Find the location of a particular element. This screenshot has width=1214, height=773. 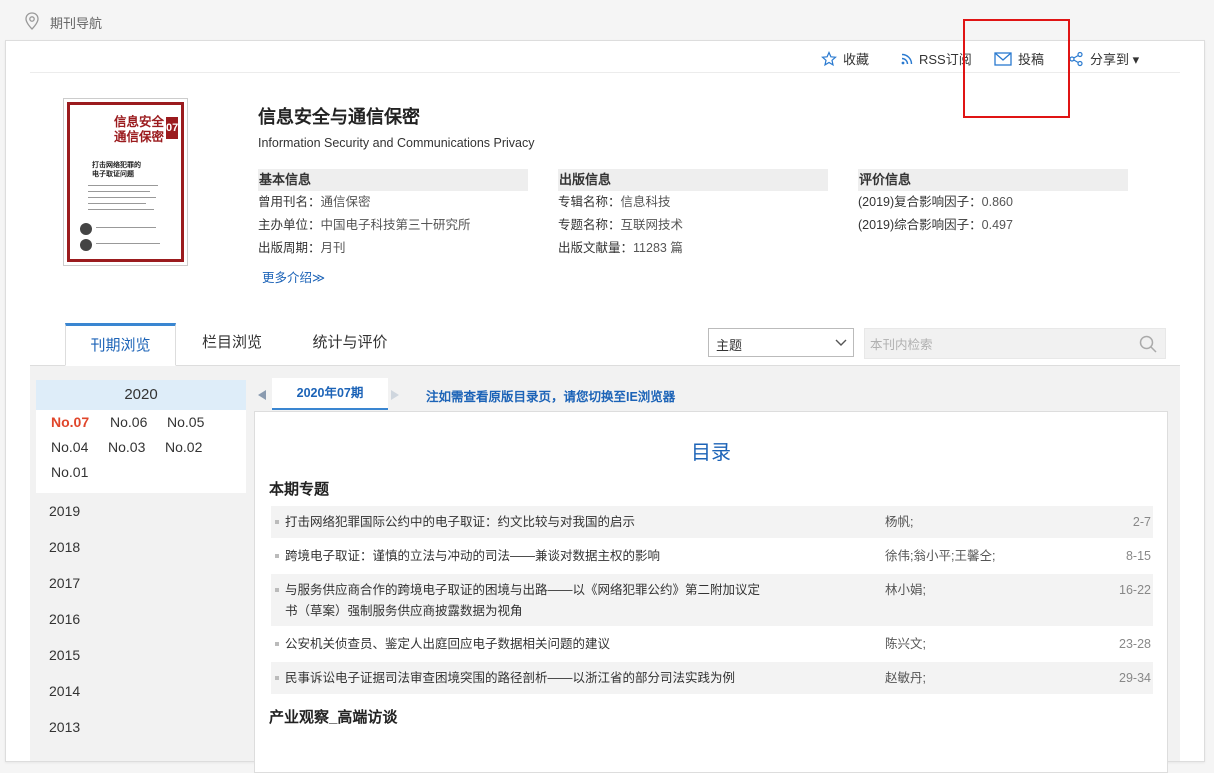

info-key: 专辑名称： is located at coordinates (589, 202).